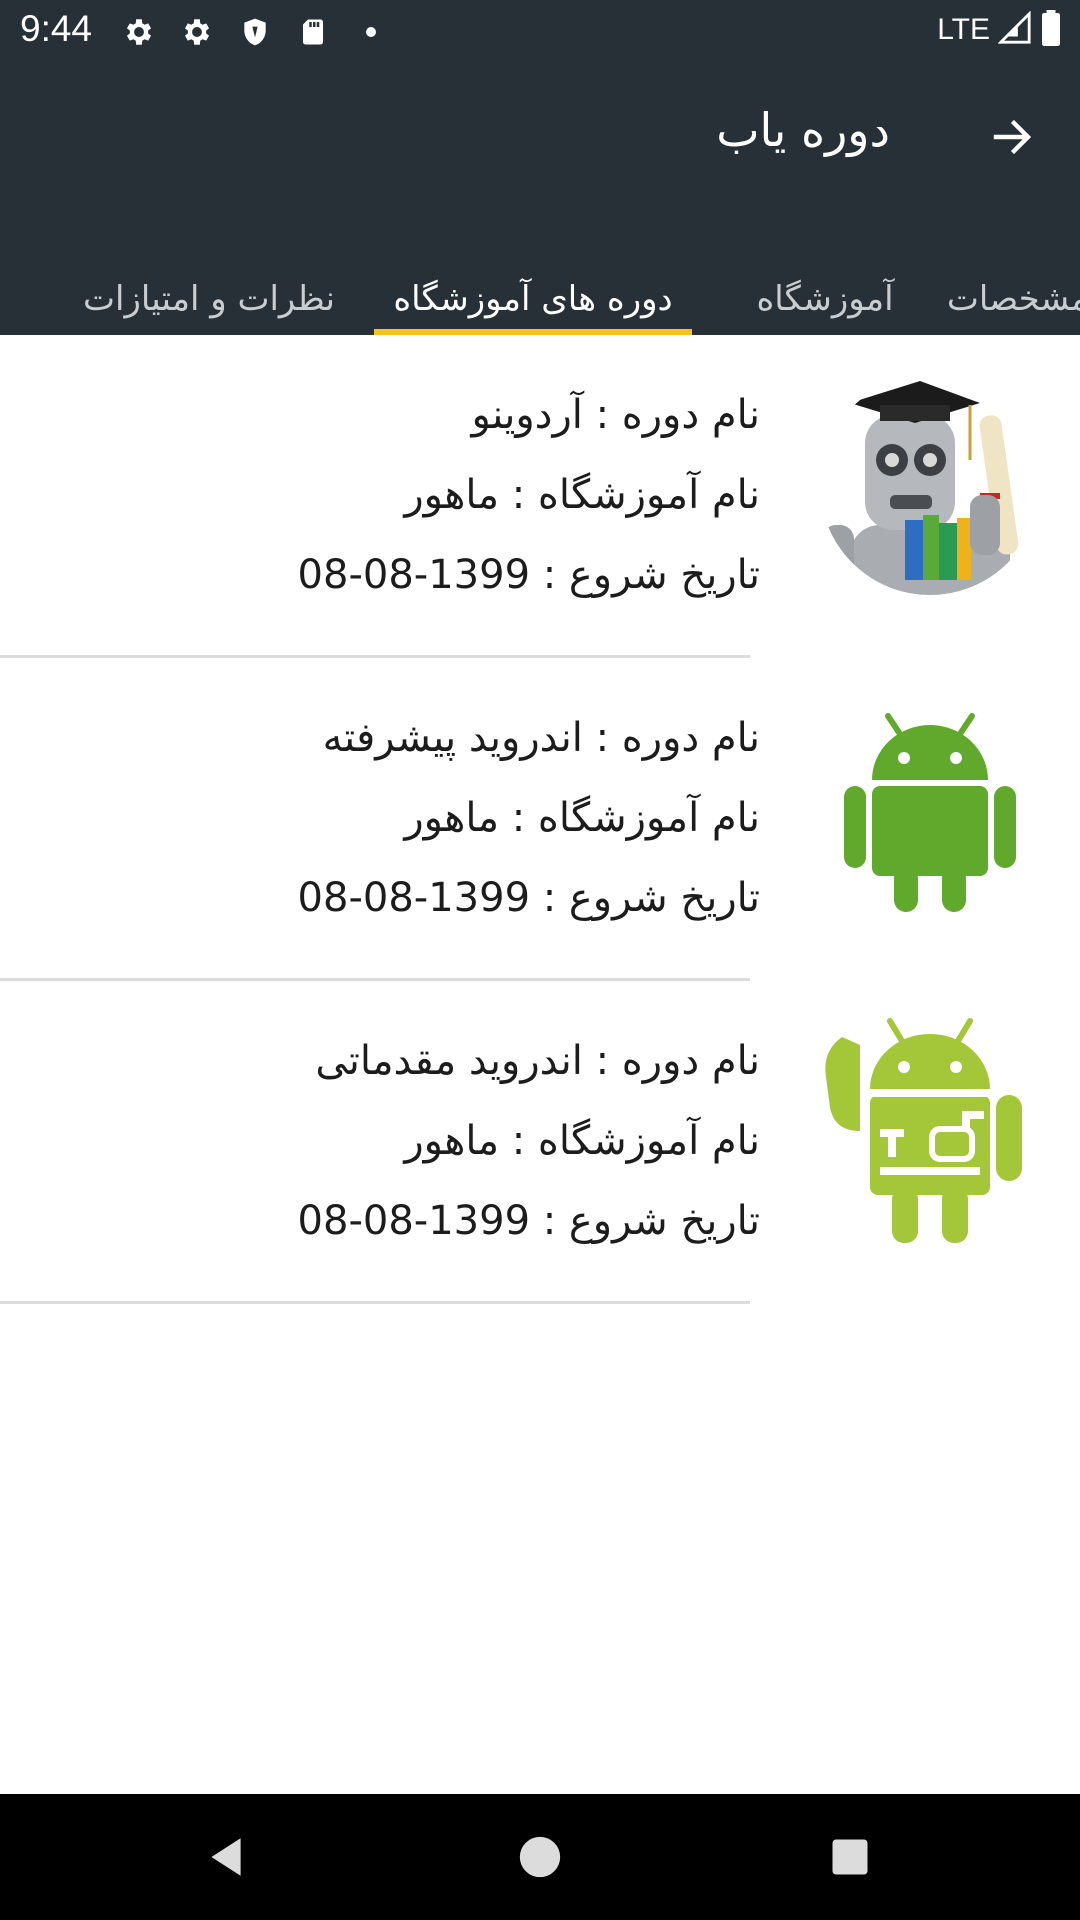 Image resolution: width=1080 pixels, height=1920 pixels. What do you see at coordinates (1051, 30) in the screenshot?
I see `battery-icon` at bounding box center [1051, 30].